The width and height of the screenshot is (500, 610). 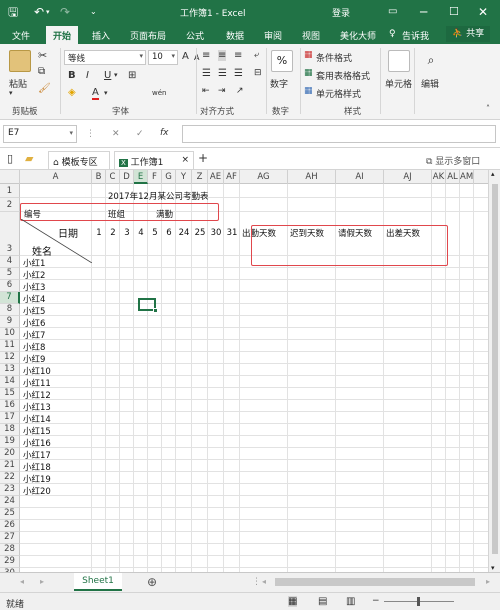 What do you see at coordinates (34, 263) in the screenshot?
I see `employee-name-cell: 小红1` at bounding box center [34, 263].